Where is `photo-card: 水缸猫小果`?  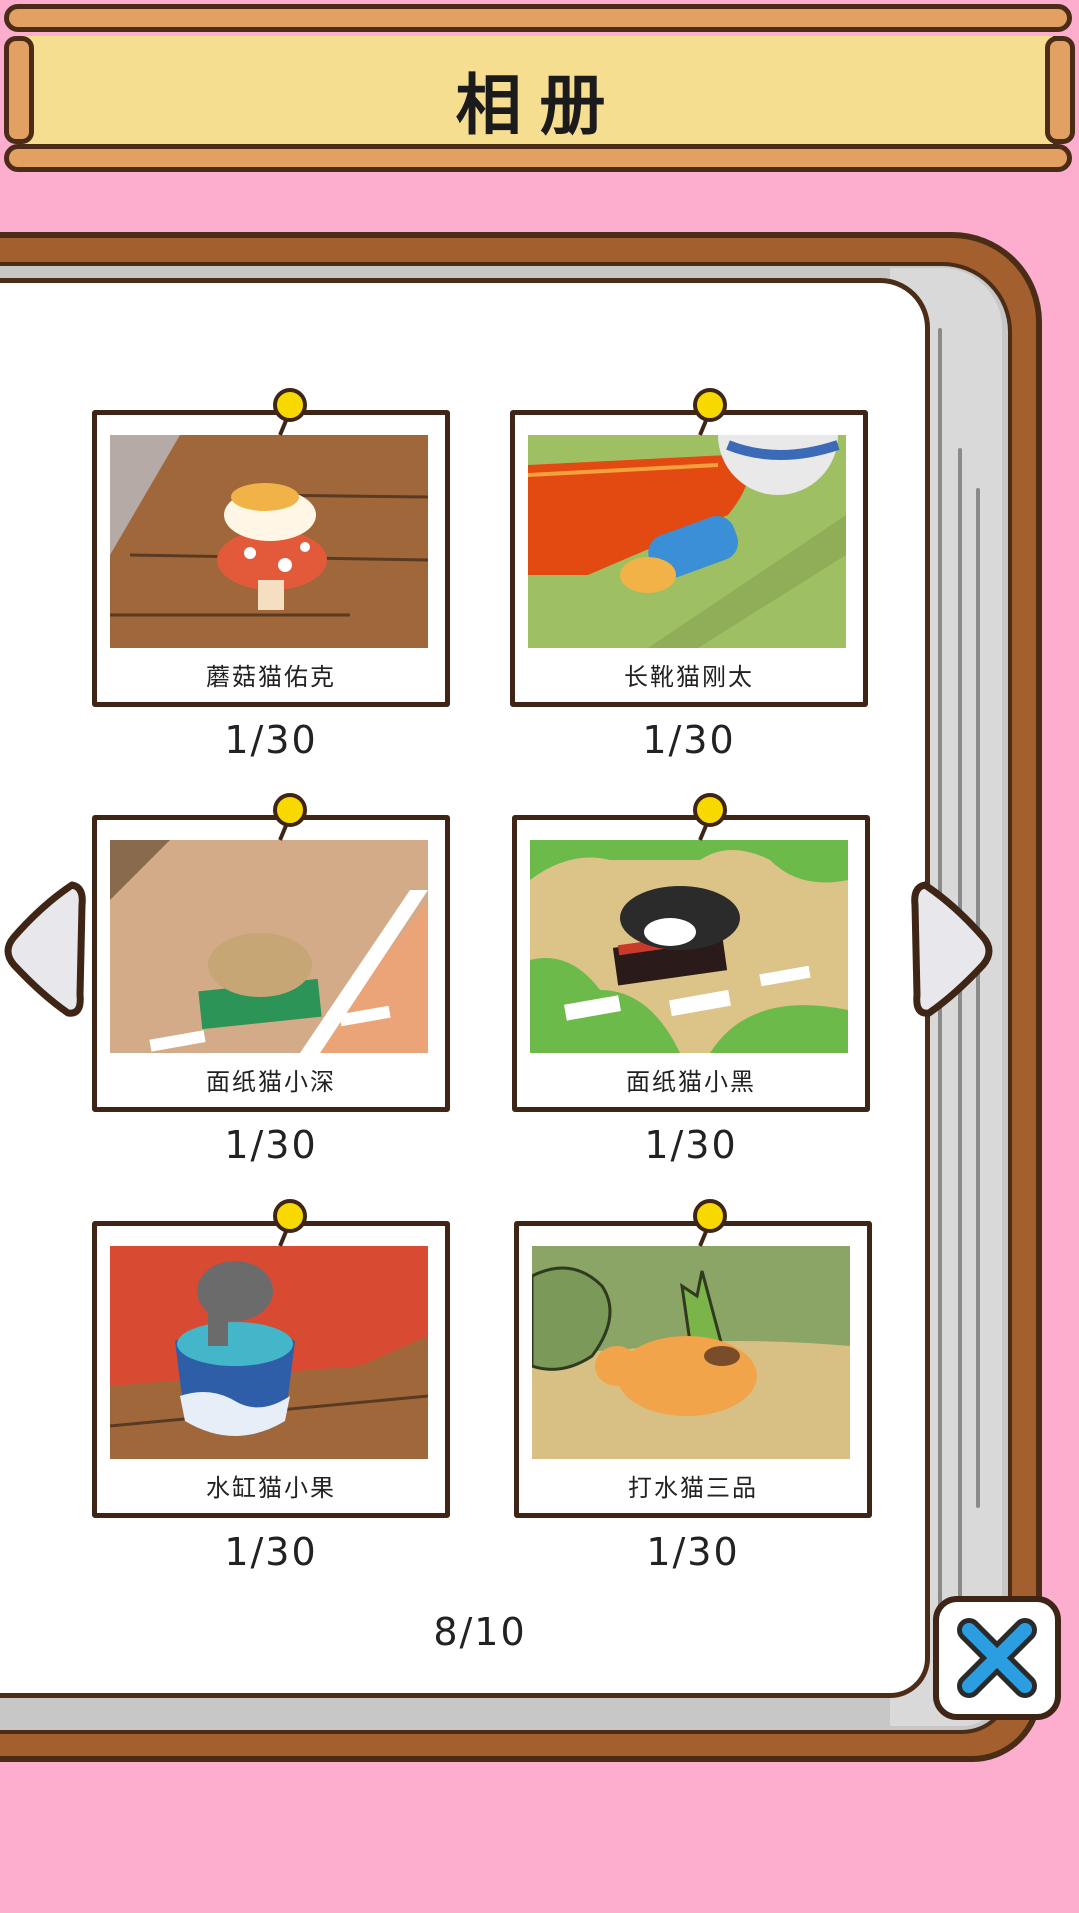 photo-card: 水缸猫小果 is located at coordinates (271, 1369).